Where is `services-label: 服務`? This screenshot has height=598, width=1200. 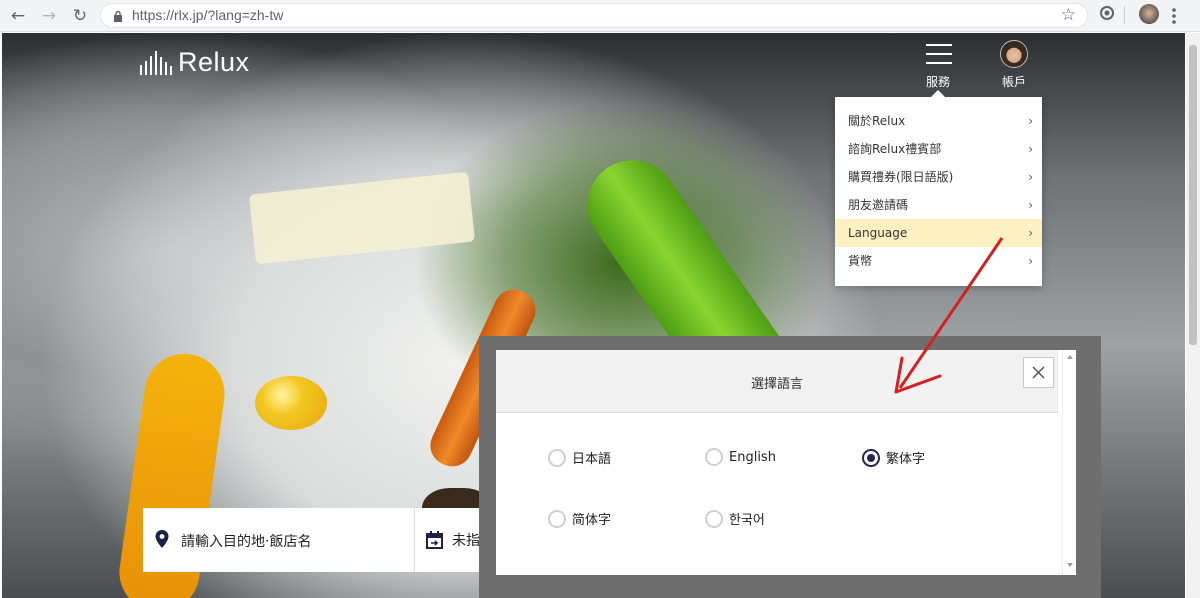
services-label: 服務 is located at coordinates (938, 81).